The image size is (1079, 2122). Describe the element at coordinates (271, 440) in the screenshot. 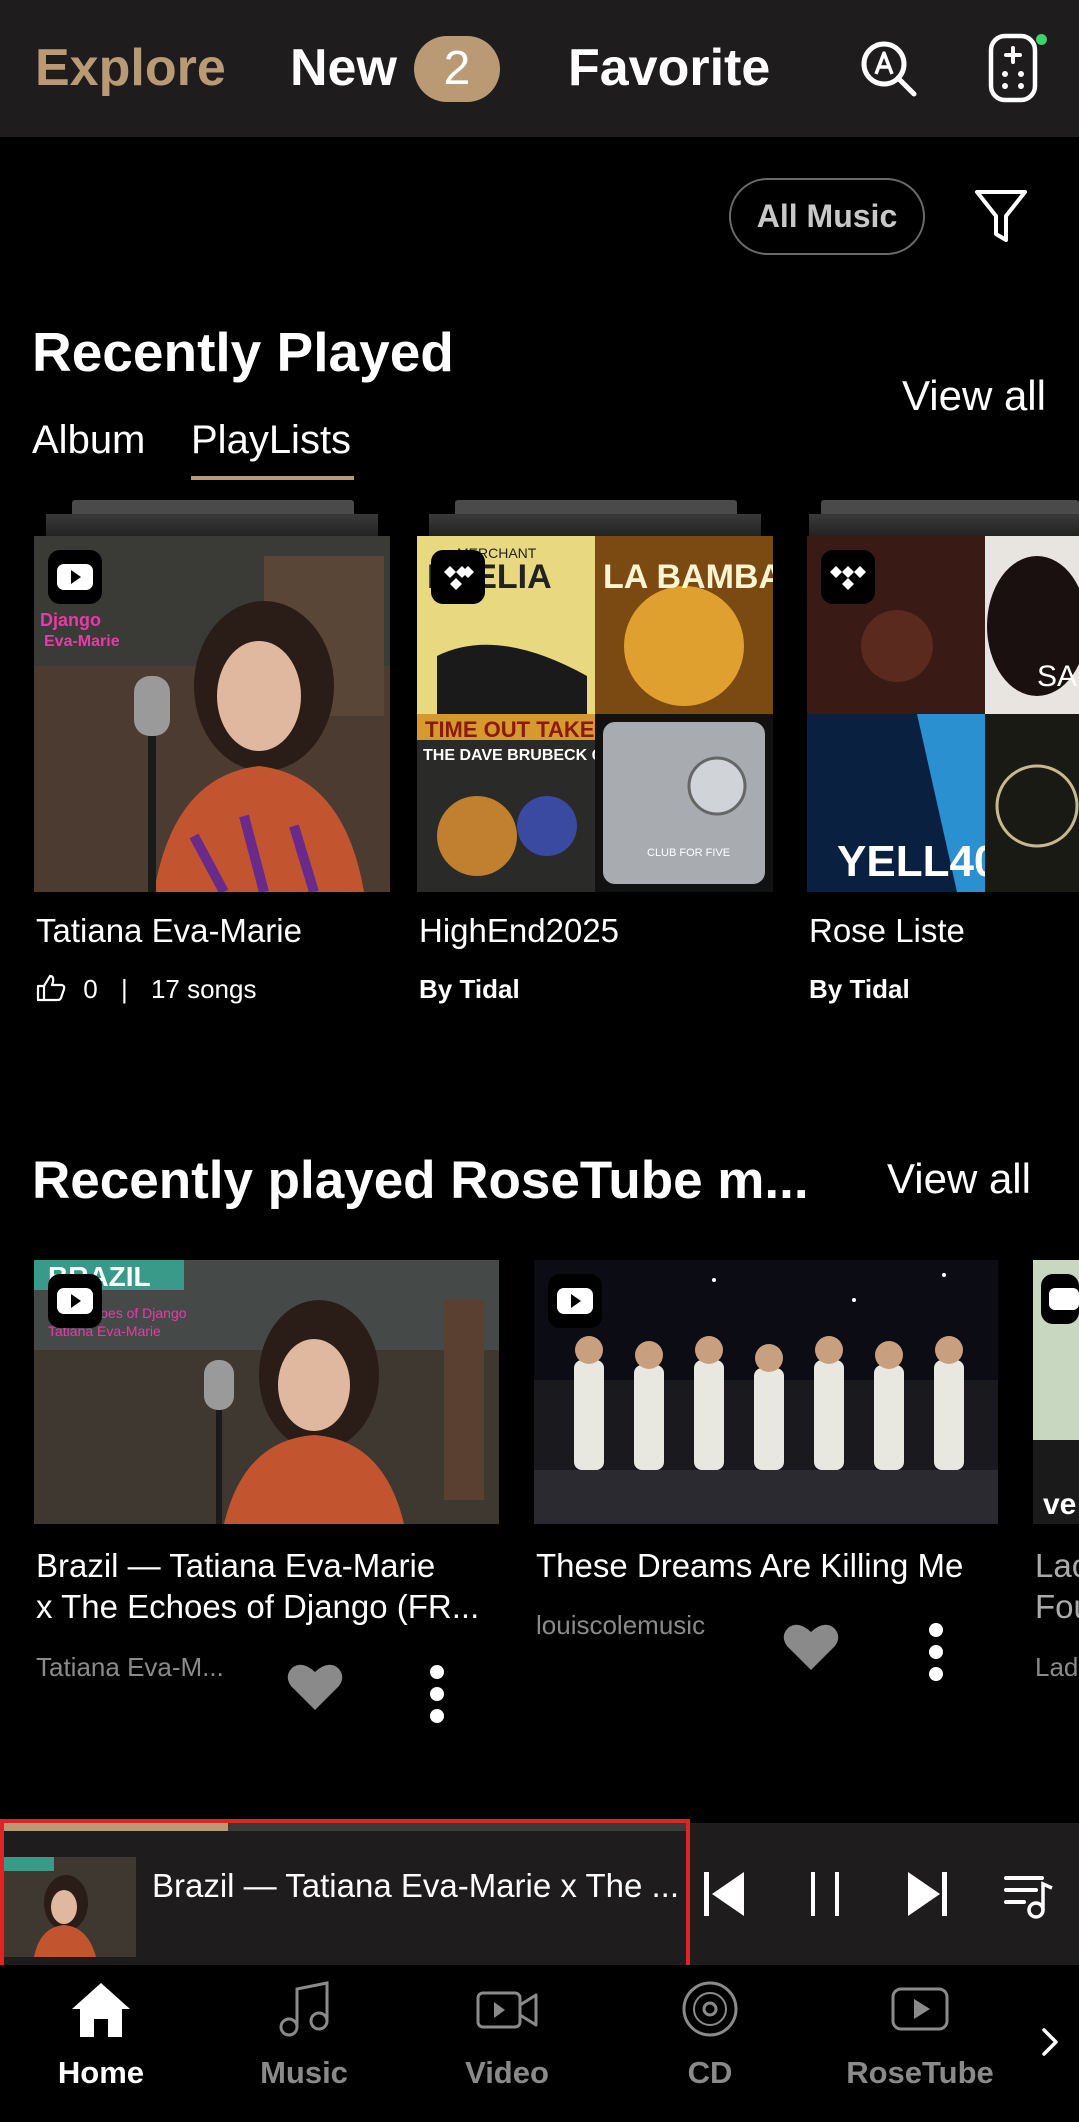

I see `subtab-playlists: PlayLists` at that location.